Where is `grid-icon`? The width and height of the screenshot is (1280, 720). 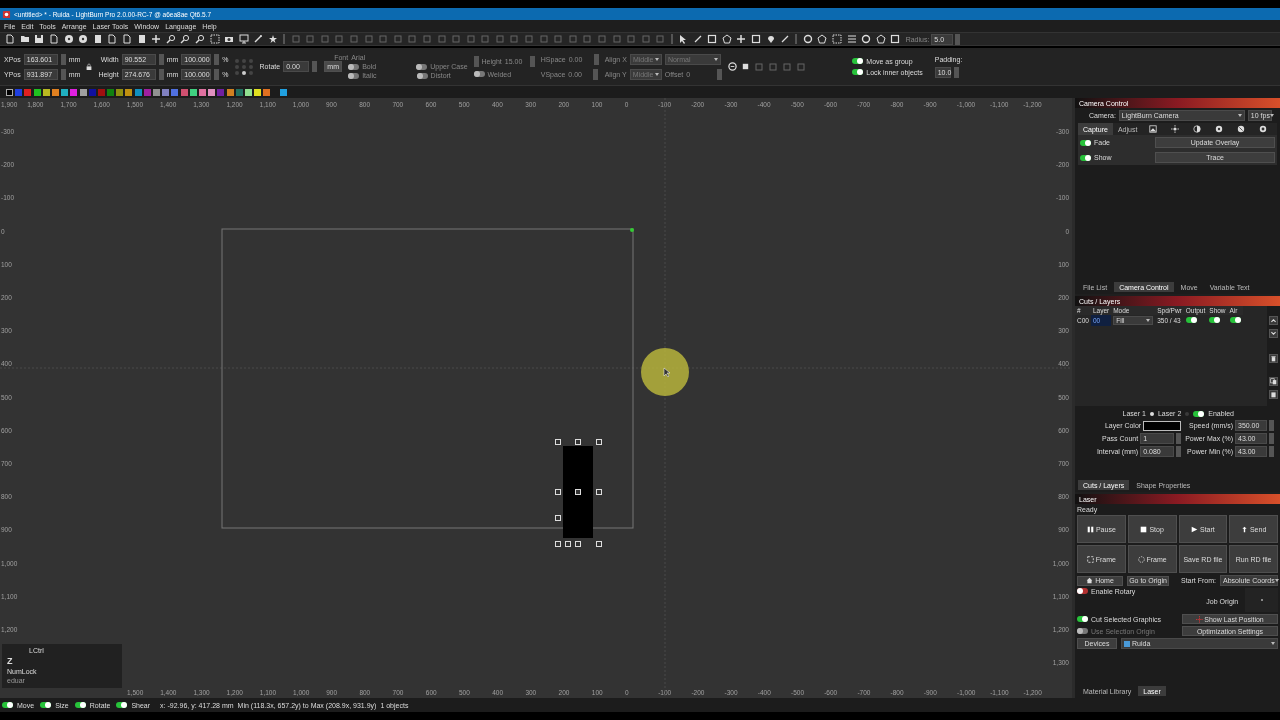
grid-icon is located at coordinates (851, 39).